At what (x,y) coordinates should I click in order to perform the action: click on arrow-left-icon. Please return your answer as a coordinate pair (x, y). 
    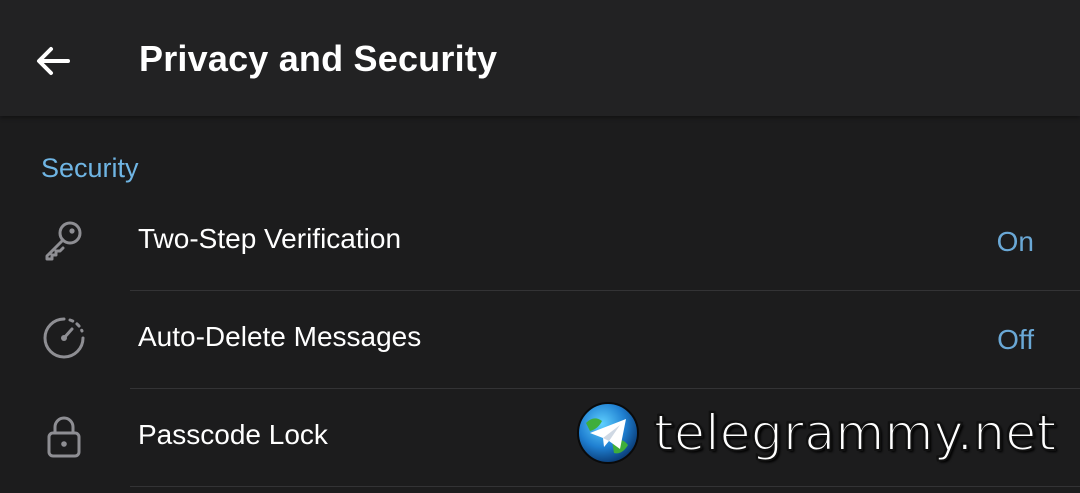
    Looking at the image, I should click on (53, 61).